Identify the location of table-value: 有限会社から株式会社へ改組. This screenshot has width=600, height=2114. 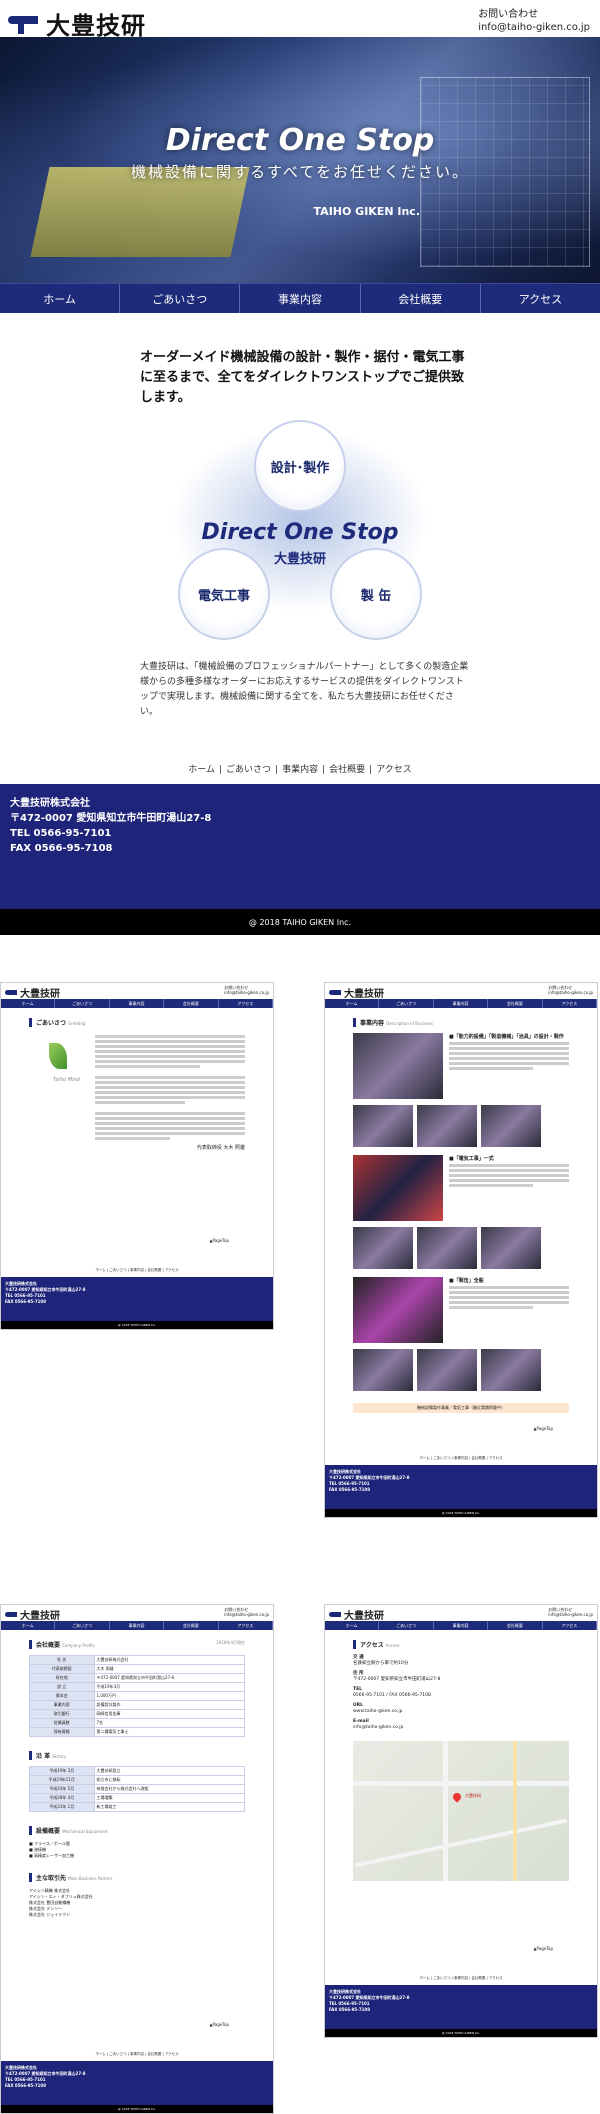
(169, 1789).